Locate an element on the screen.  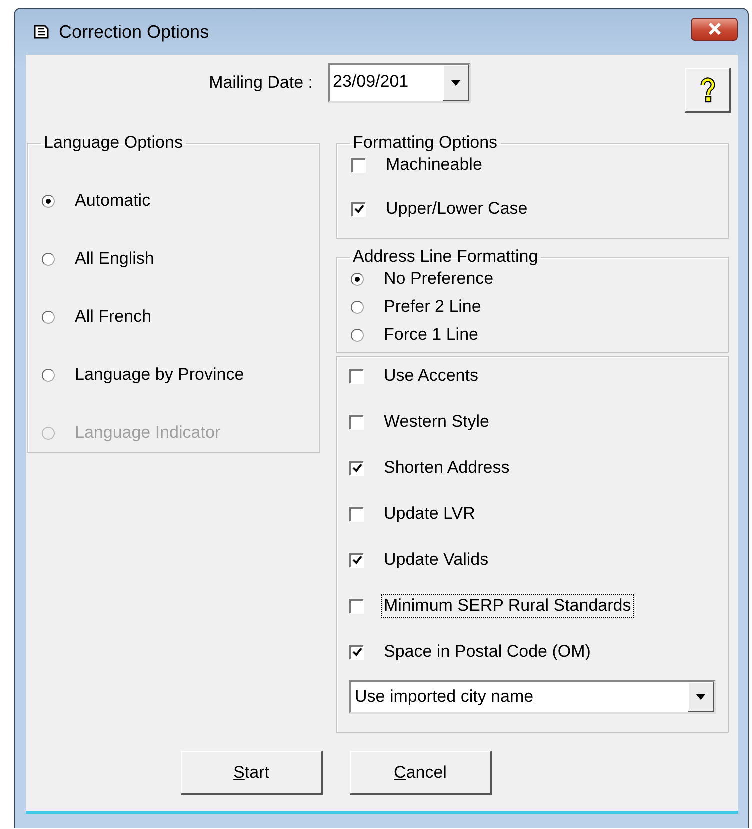
cancel-button: Cancel is located at coordinates (421, 773).